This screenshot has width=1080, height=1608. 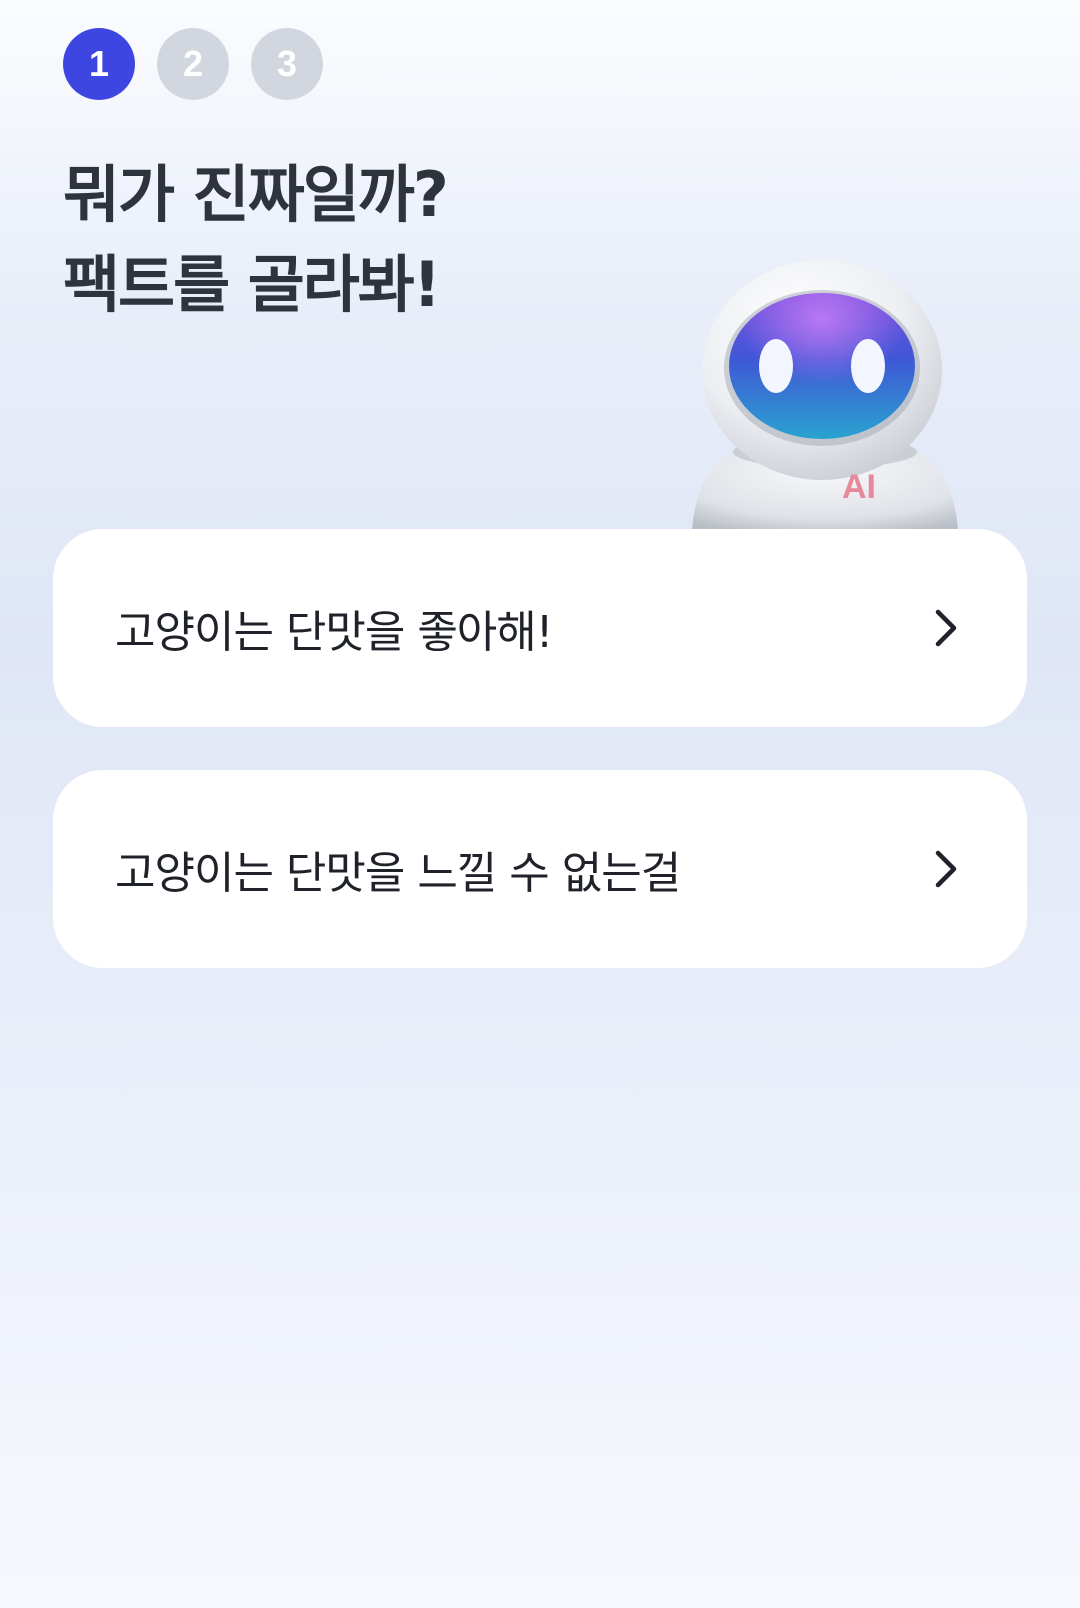 I want to click on robot-badge-text: AI, so click(x=859, y=487).